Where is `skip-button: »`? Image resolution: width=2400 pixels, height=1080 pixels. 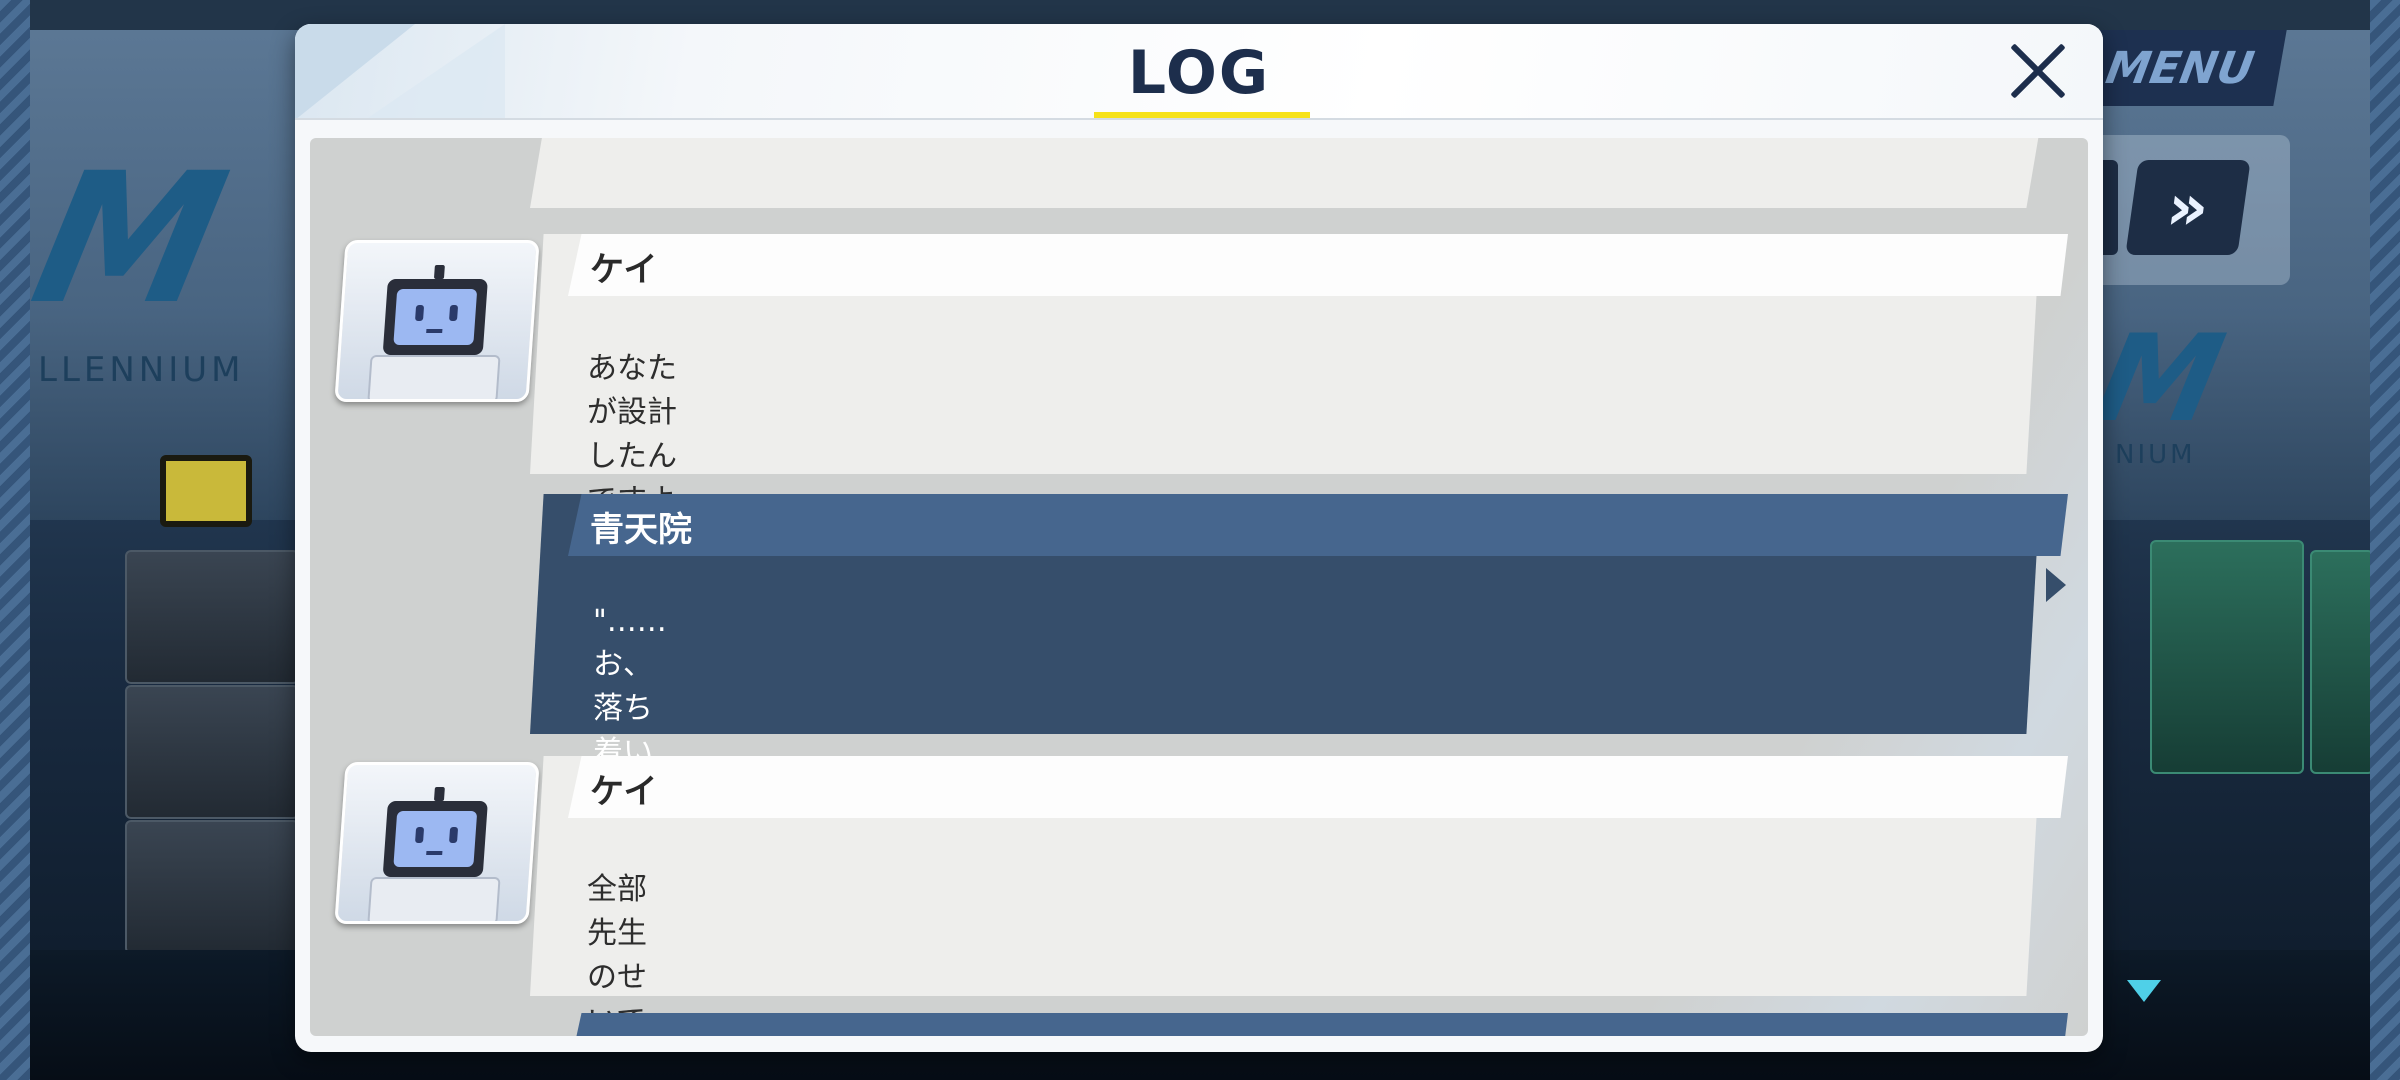 skip-button: » is located at coordinates (2188, 207).